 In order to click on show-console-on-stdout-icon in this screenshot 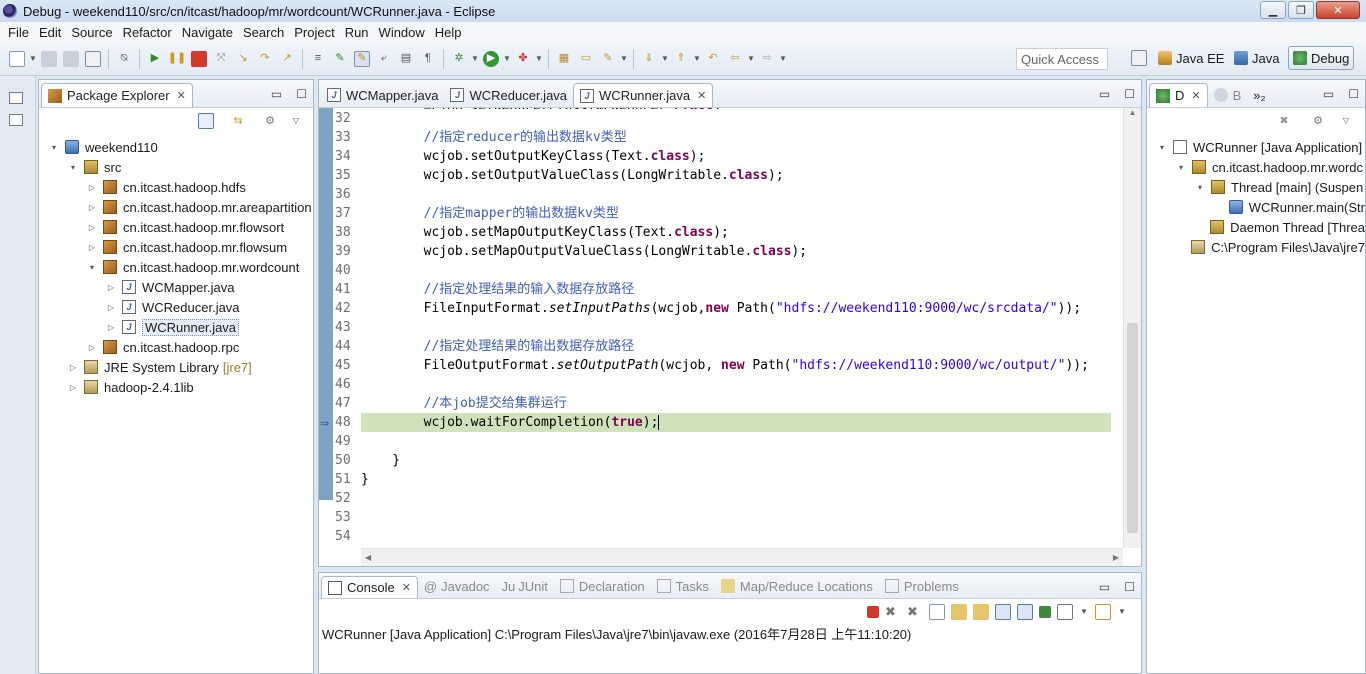, I will do `click(1003, 612)`.